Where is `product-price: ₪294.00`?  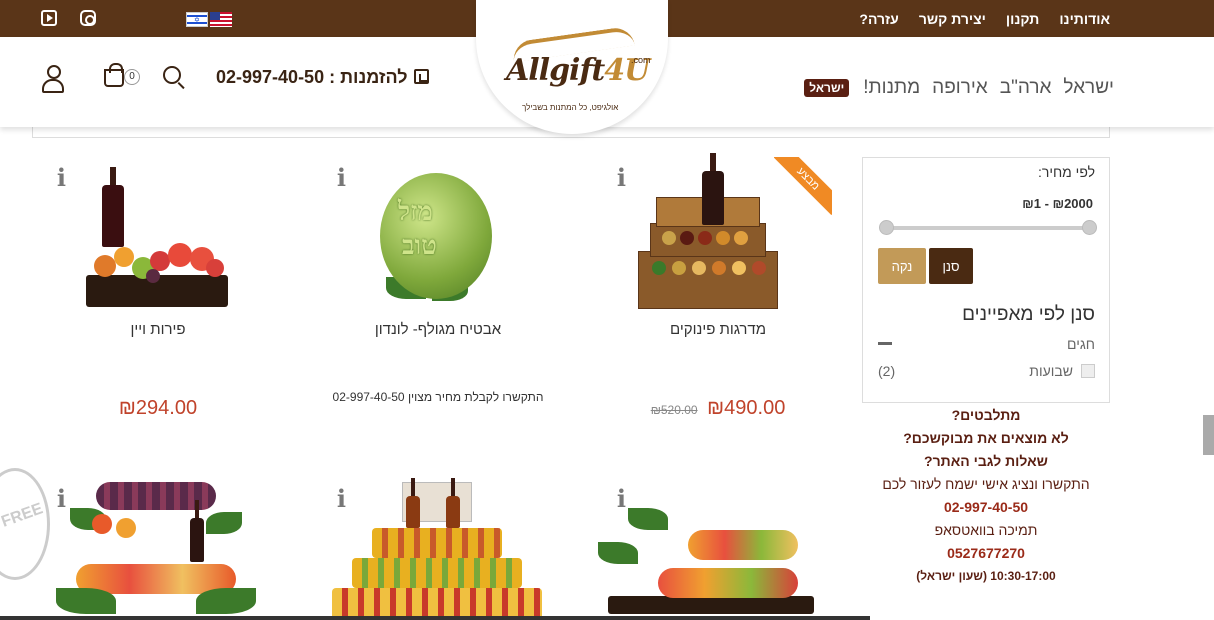 product-price: ₪294.00 is located at coordinates (158, 408).